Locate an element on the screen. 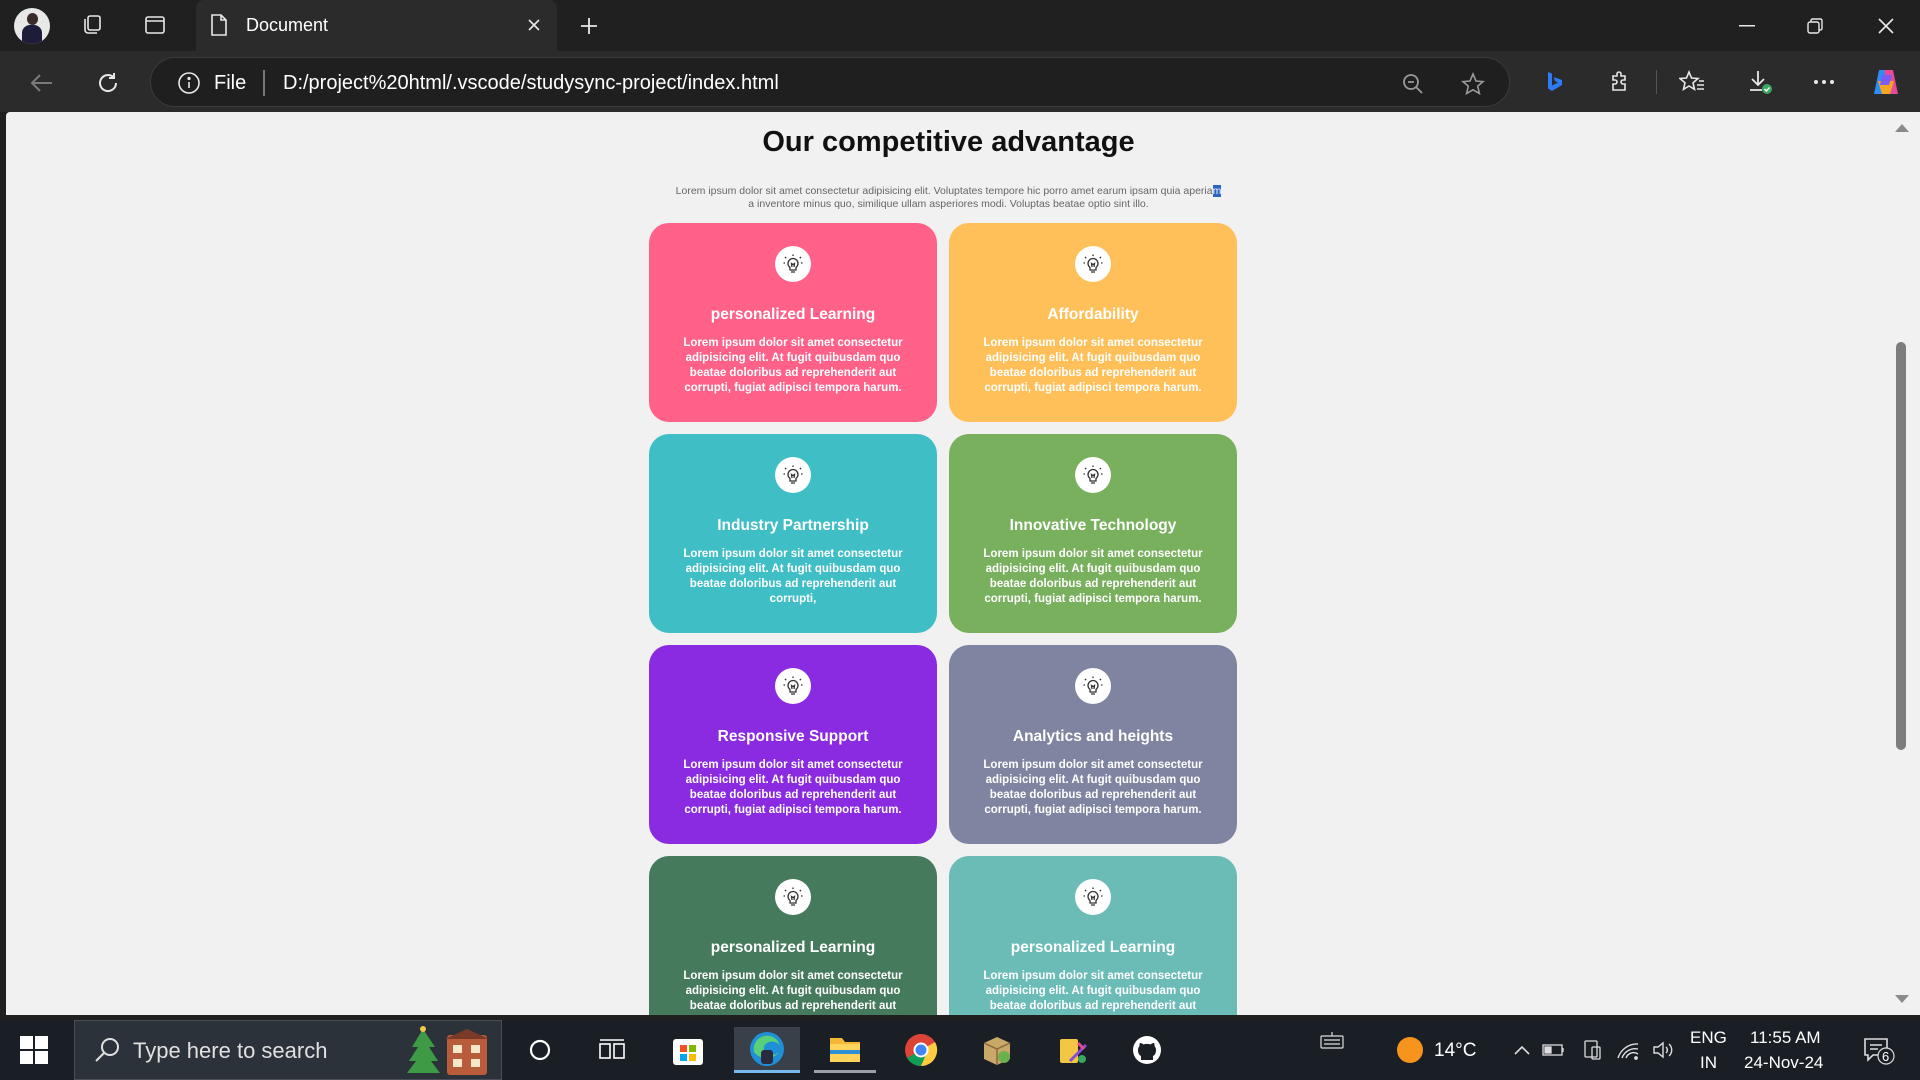  toolbar-divider is located at coordinates (1656, 82).